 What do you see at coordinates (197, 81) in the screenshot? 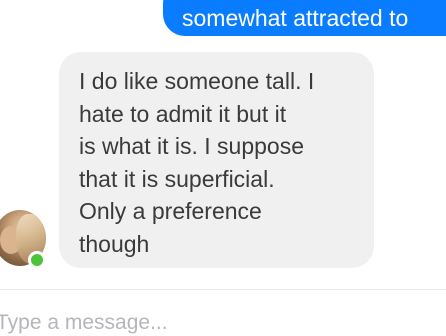
I see `message-line: I do like someone tall. I` at bounding box center [197, 81].